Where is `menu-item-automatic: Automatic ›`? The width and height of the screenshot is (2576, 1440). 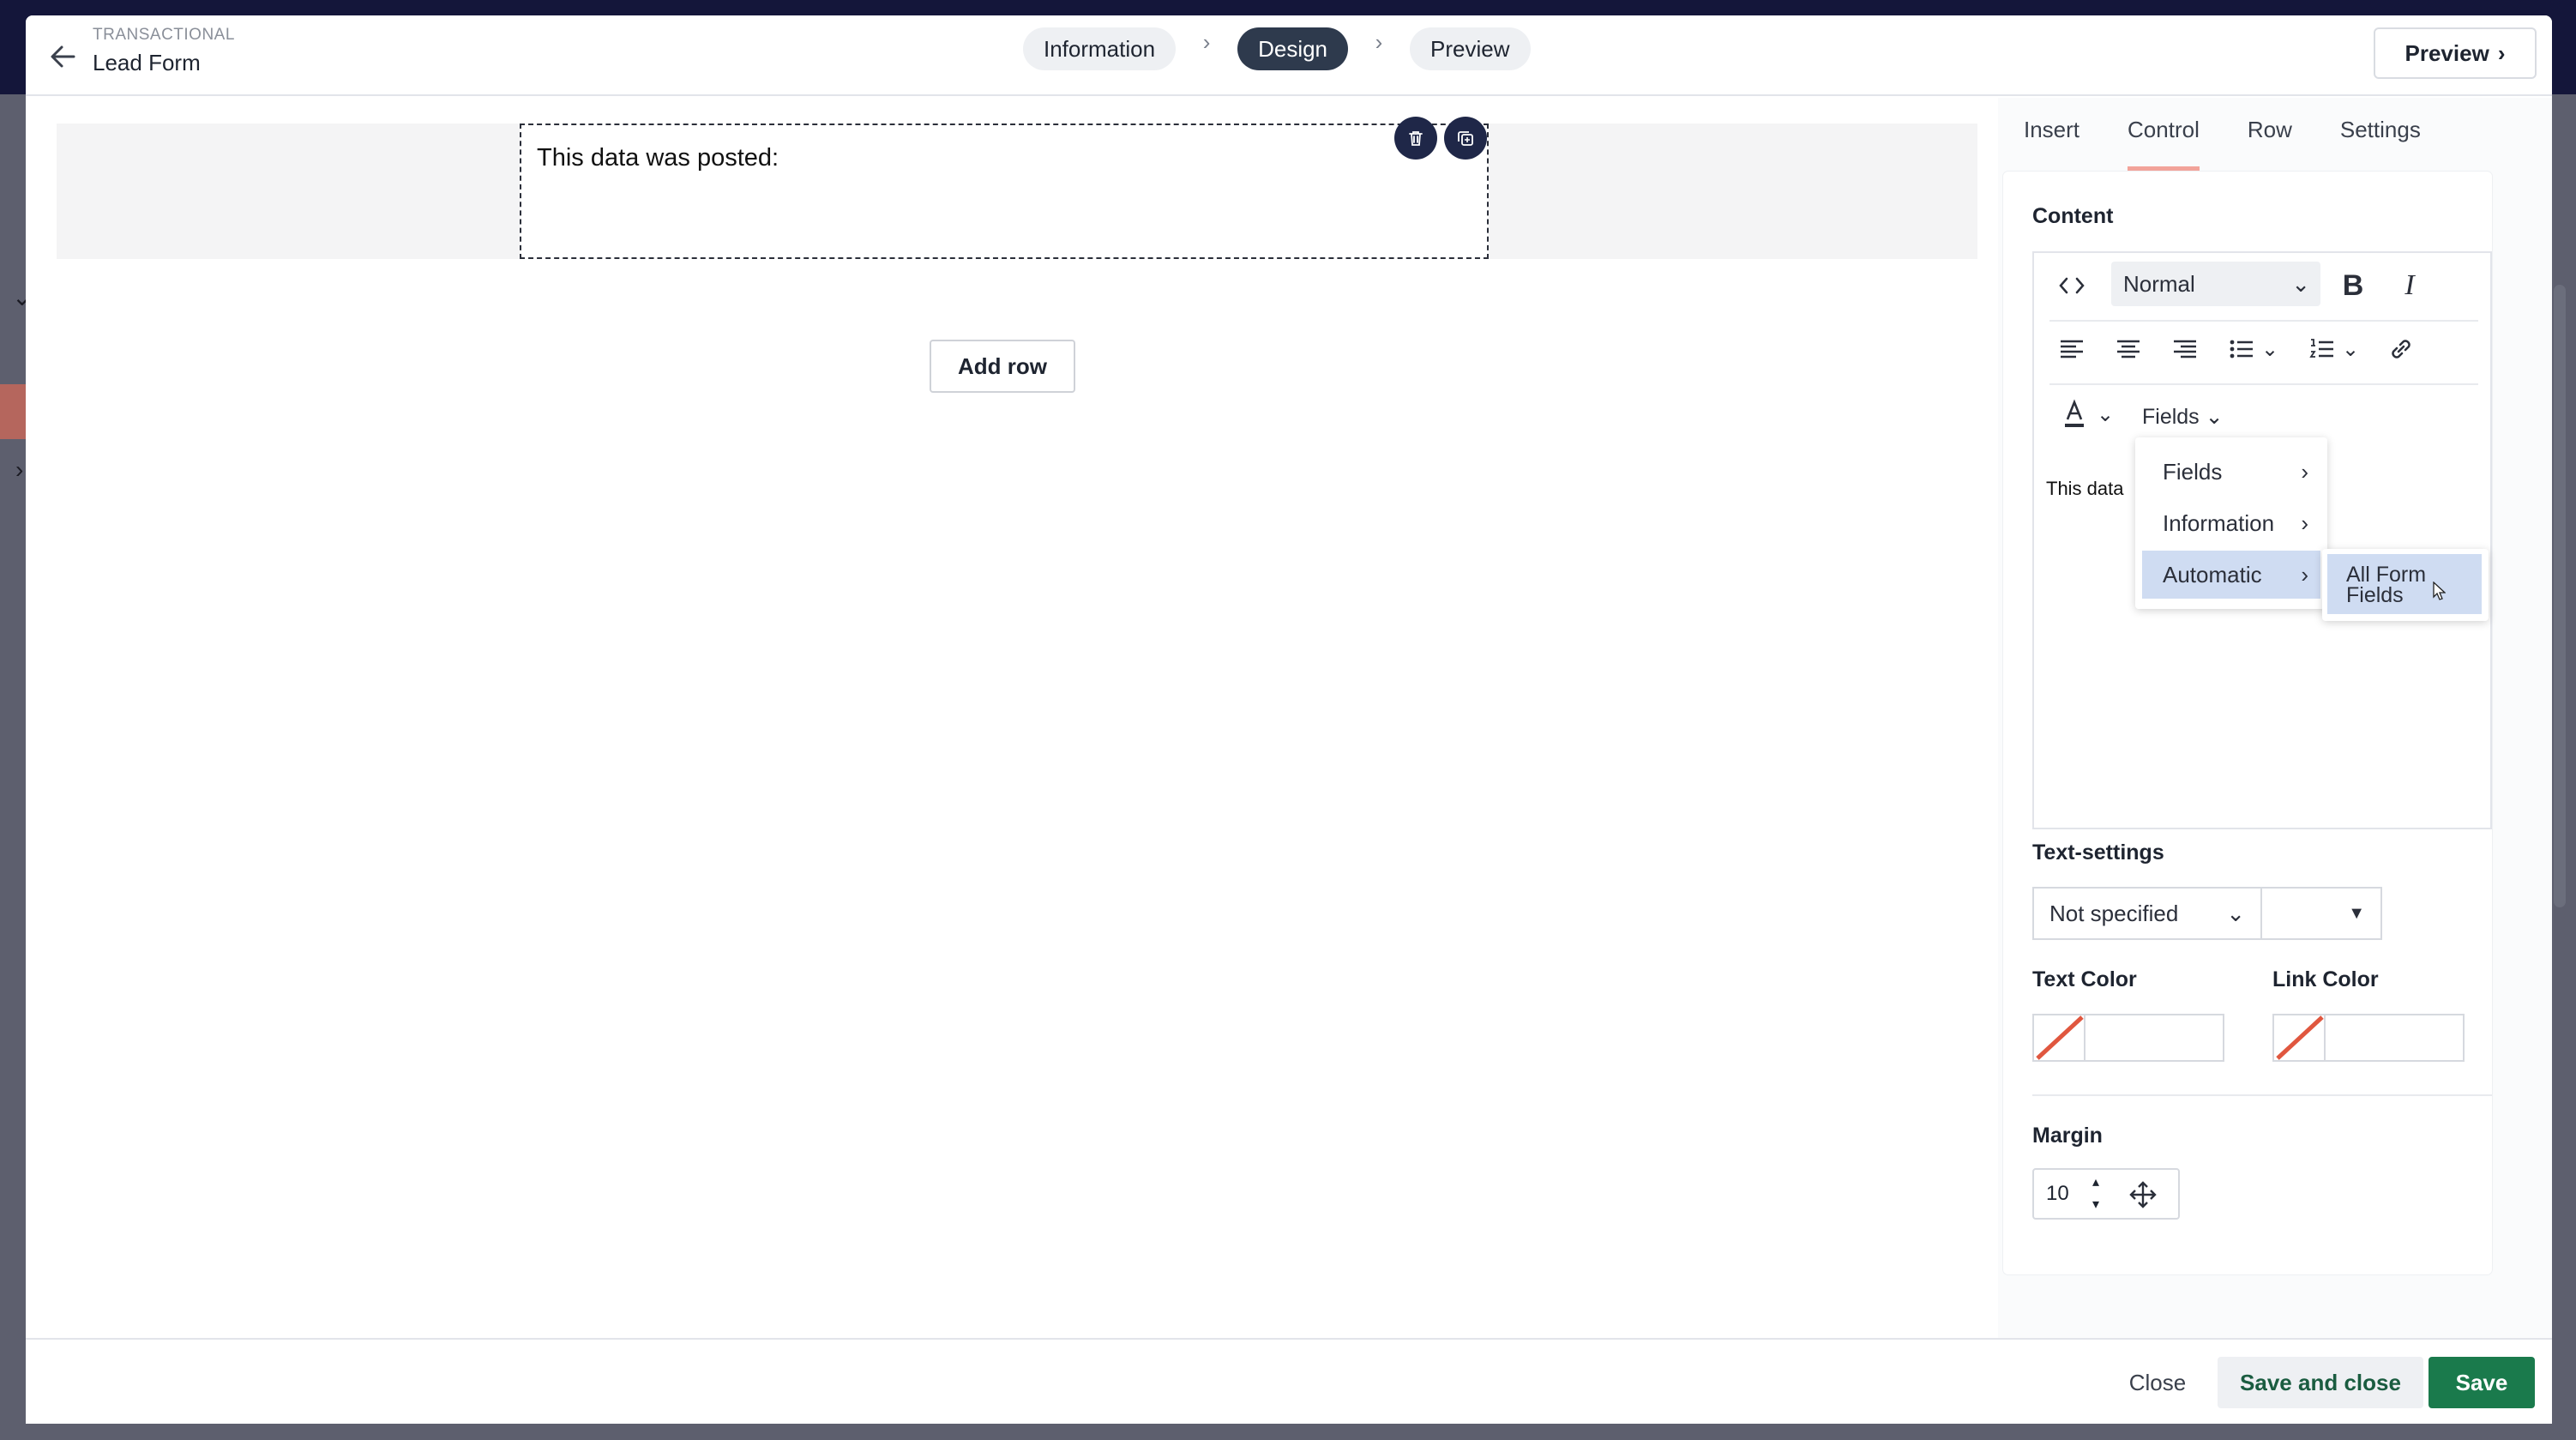 menu-item-automatic: Automatic › is located at coordinates (2231, 575).